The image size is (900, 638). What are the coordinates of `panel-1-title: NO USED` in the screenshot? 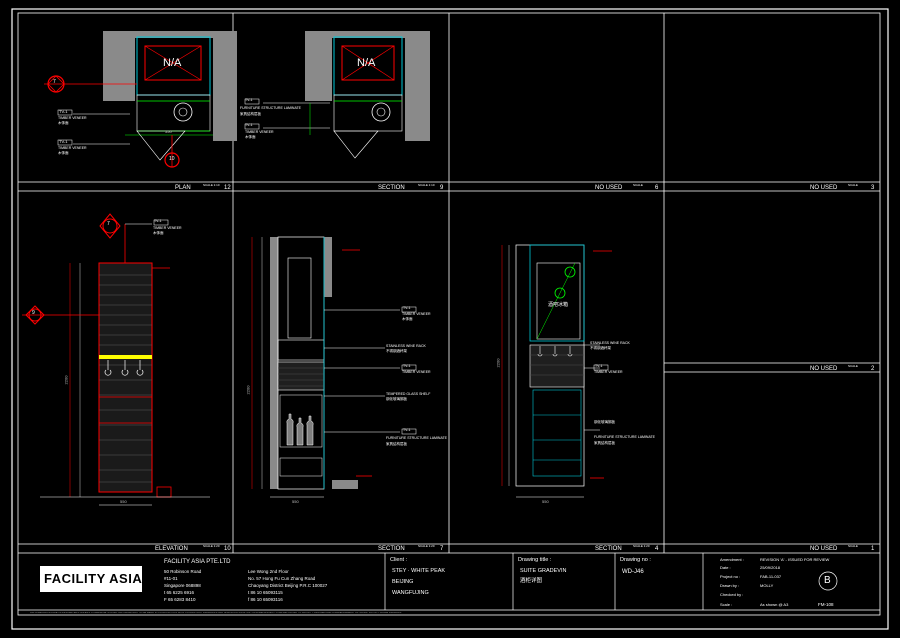 It's located at (824, 549).